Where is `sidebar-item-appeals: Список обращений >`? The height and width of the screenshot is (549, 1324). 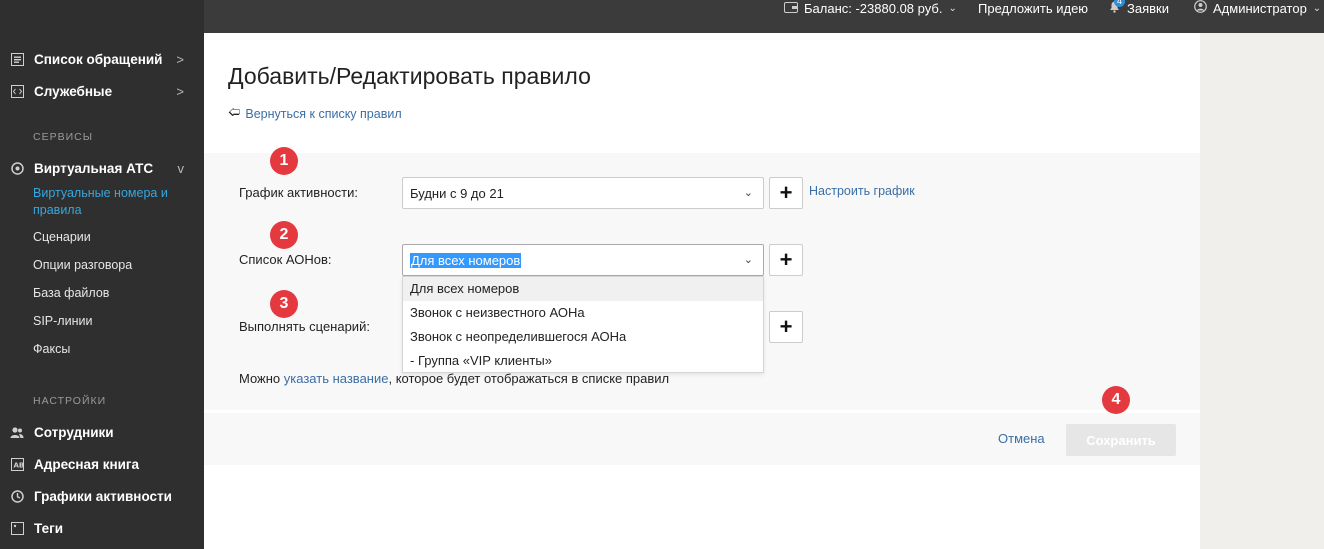
sidebar-item-appeals: Список обращений > is located at coordinates (102, 59).